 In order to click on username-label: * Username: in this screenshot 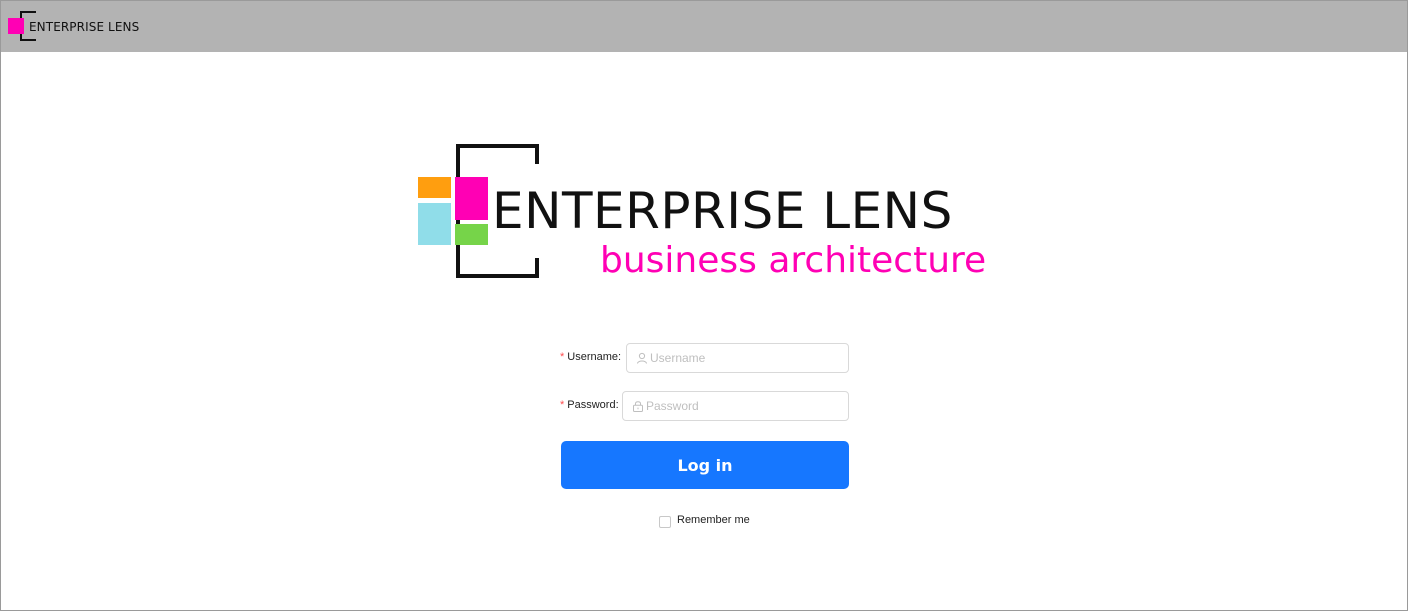, I will do `click(591, 357)`.